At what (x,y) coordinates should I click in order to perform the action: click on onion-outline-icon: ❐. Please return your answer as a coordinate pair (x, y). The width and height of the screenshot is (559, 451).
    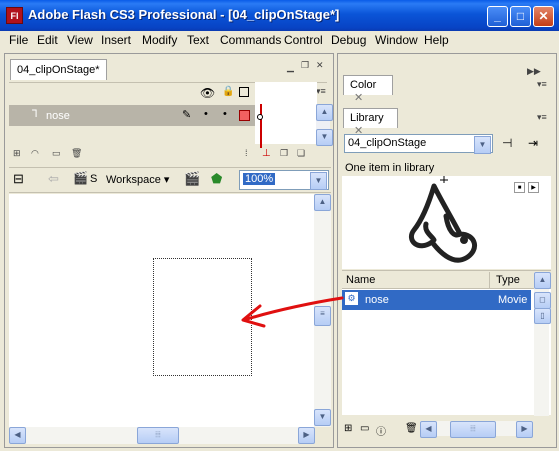
    Looking at the image, I should click on (284, 153).